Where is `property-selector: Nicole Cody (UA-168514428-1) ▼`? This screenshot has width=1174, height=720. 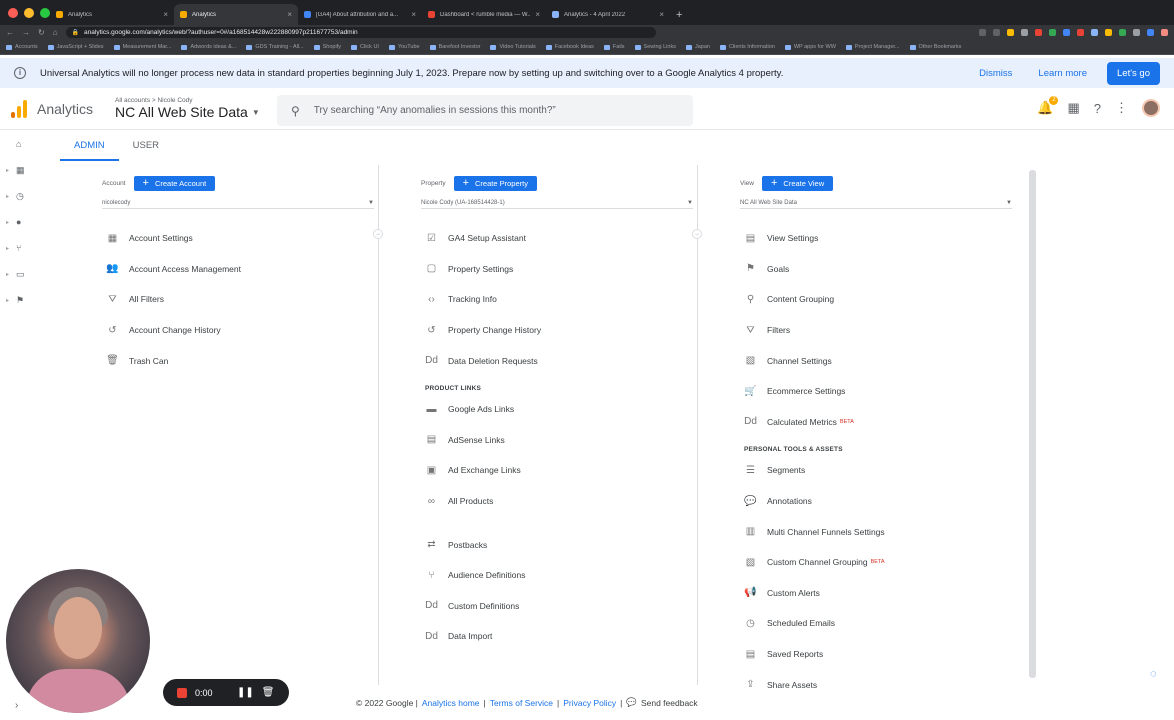
property-selector: Nicole Cody (UA-168514428-1) ▼ is located at coordinates (557, 203).